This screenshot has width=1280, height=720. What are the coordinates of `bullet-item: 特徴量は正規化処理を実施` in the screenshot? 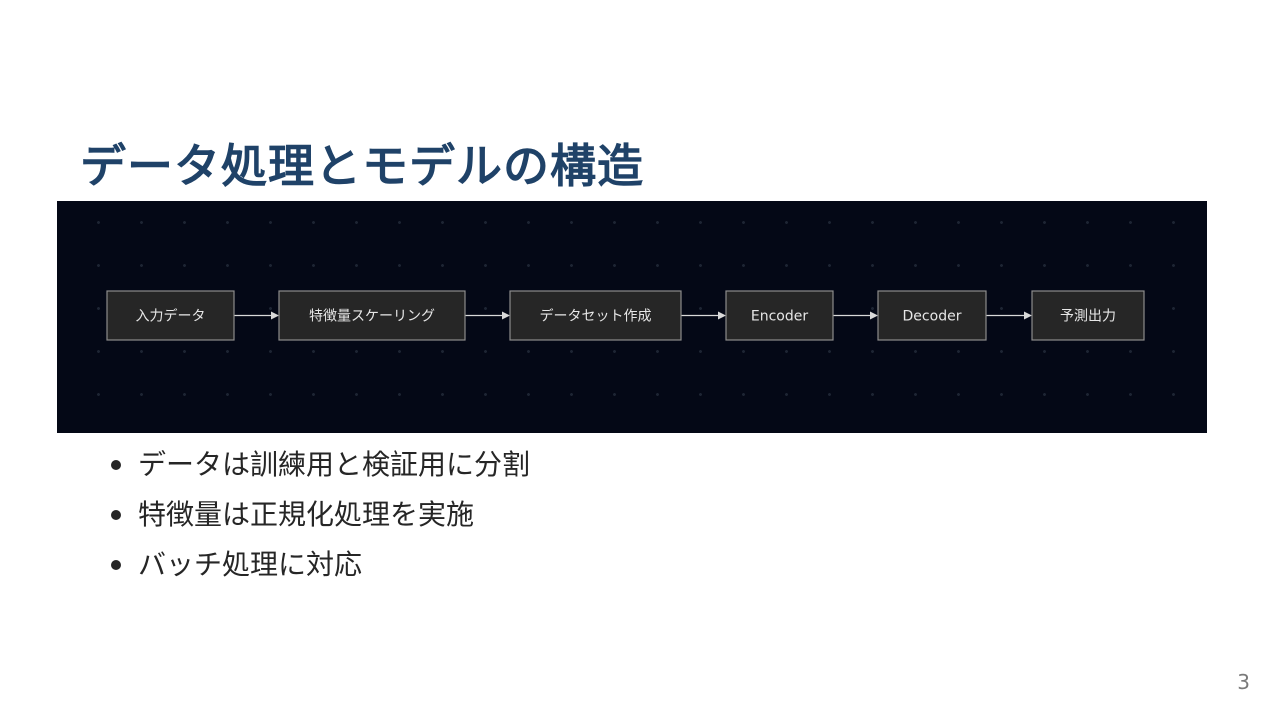 It's located at (319, 521).